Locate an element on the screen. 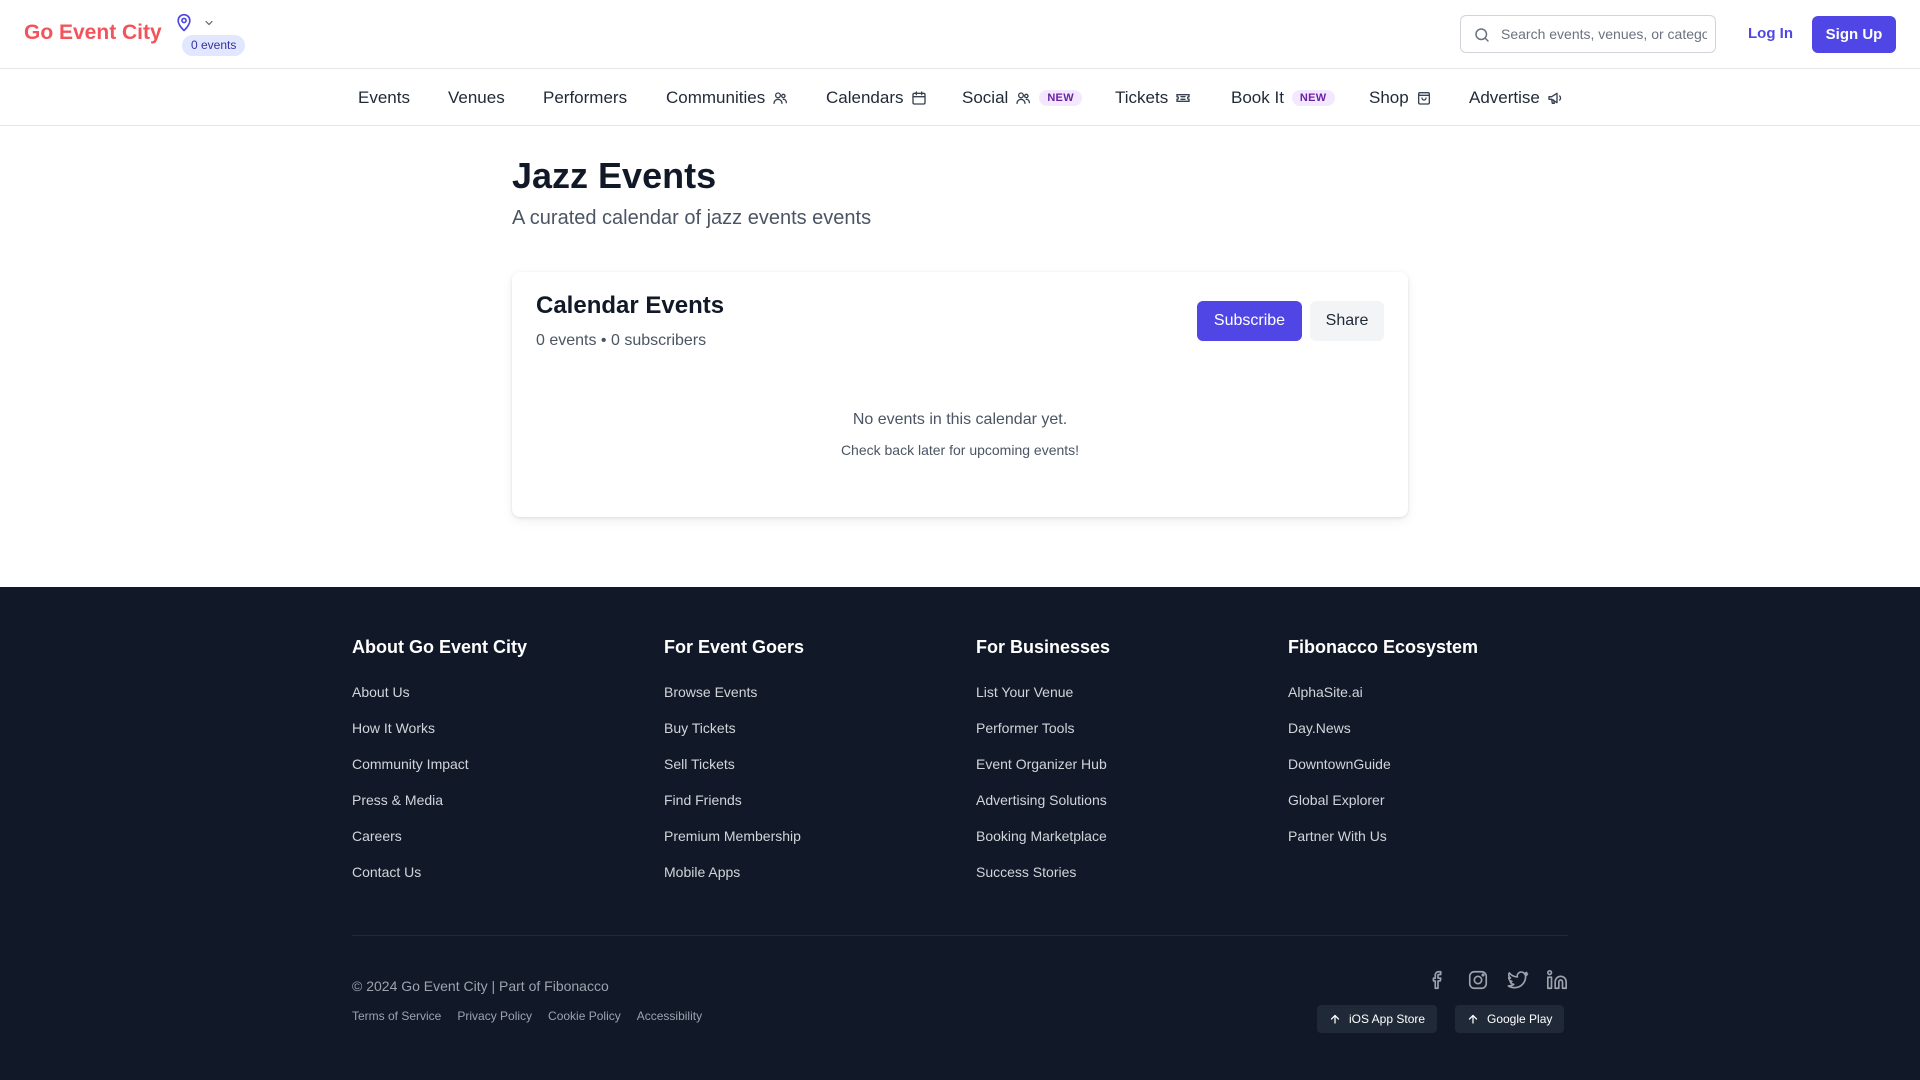 The width and height of the screenshot is (1920, 1080). chevron-down-icon is located at coordinates (209, 23).